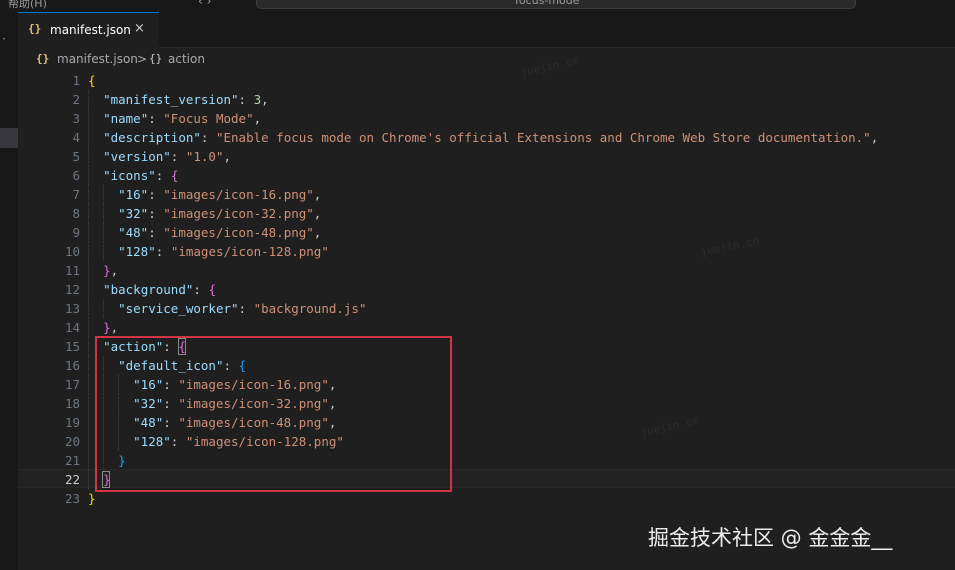 This screenshot has width=955, height=570. What do you see at coordinates (76, 118) in the screenshot?
I see `line-number: 3` at bounding box center [76, 118].